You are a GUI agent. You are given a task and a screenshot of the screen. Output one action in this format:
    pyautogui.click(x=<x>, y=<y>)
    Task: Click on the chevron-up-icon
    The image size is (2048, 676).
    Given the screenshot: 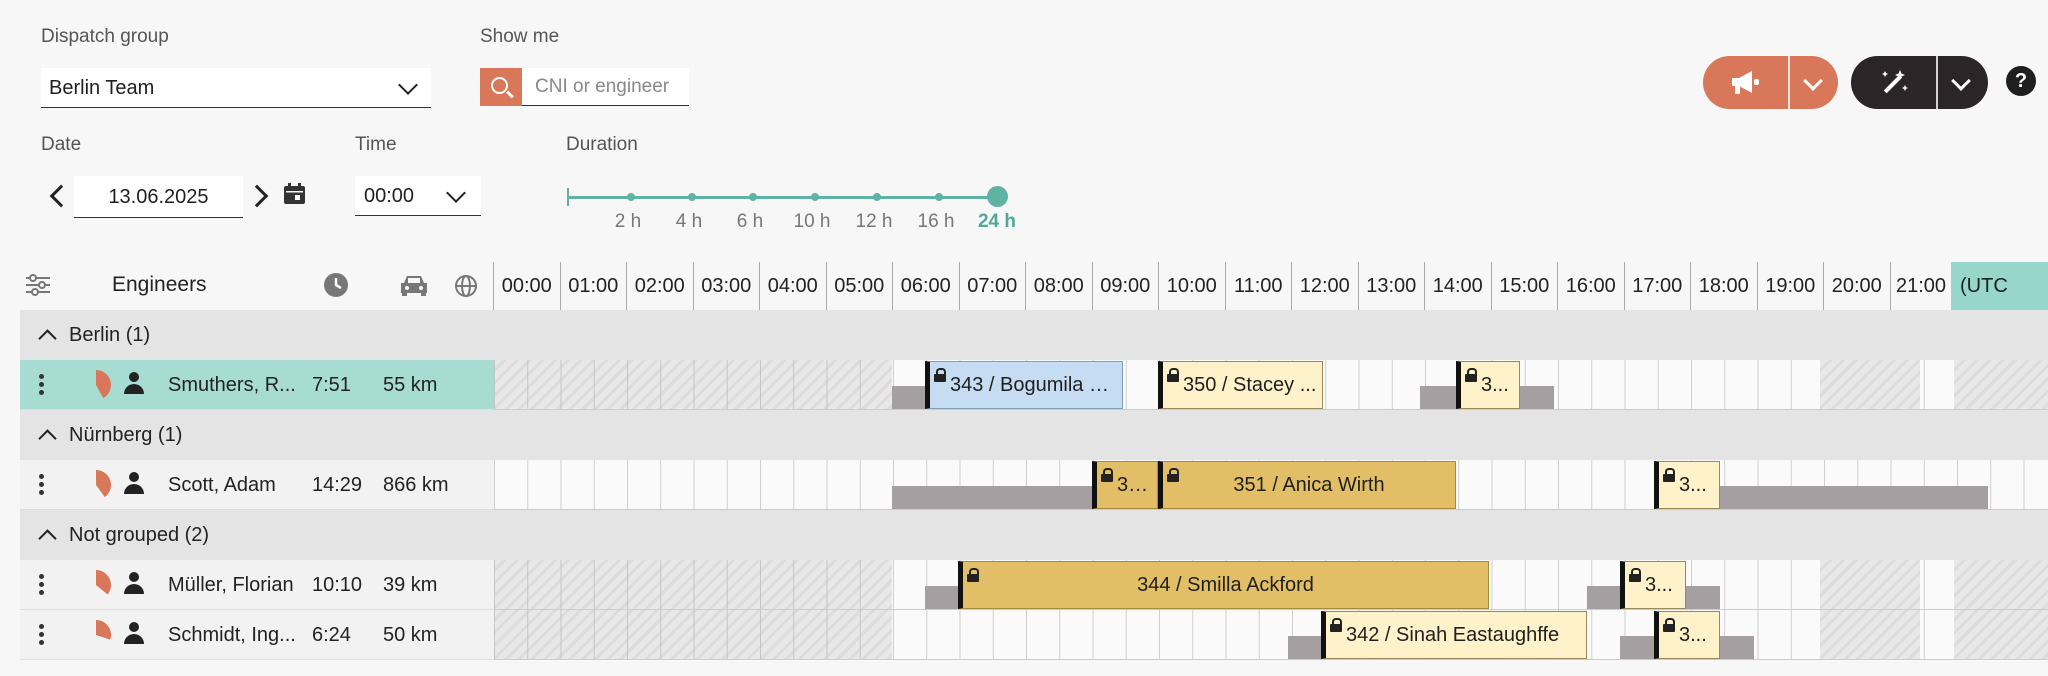 What is the action you would take?
    pyautogui.click(x=47, y=438)
    